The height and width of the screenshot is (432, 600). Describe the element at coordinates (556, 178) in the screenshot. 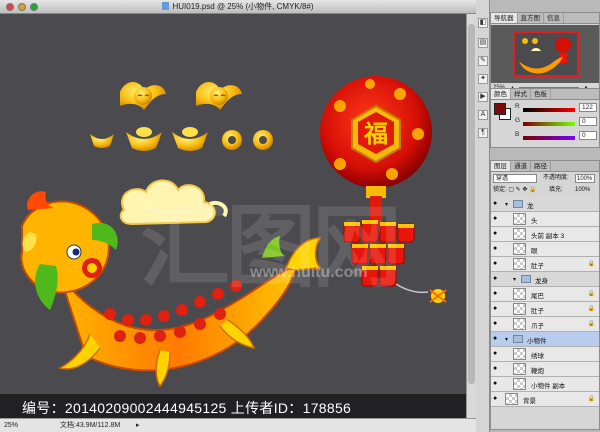

I see `opacity-label: 不透明度:` at that location.